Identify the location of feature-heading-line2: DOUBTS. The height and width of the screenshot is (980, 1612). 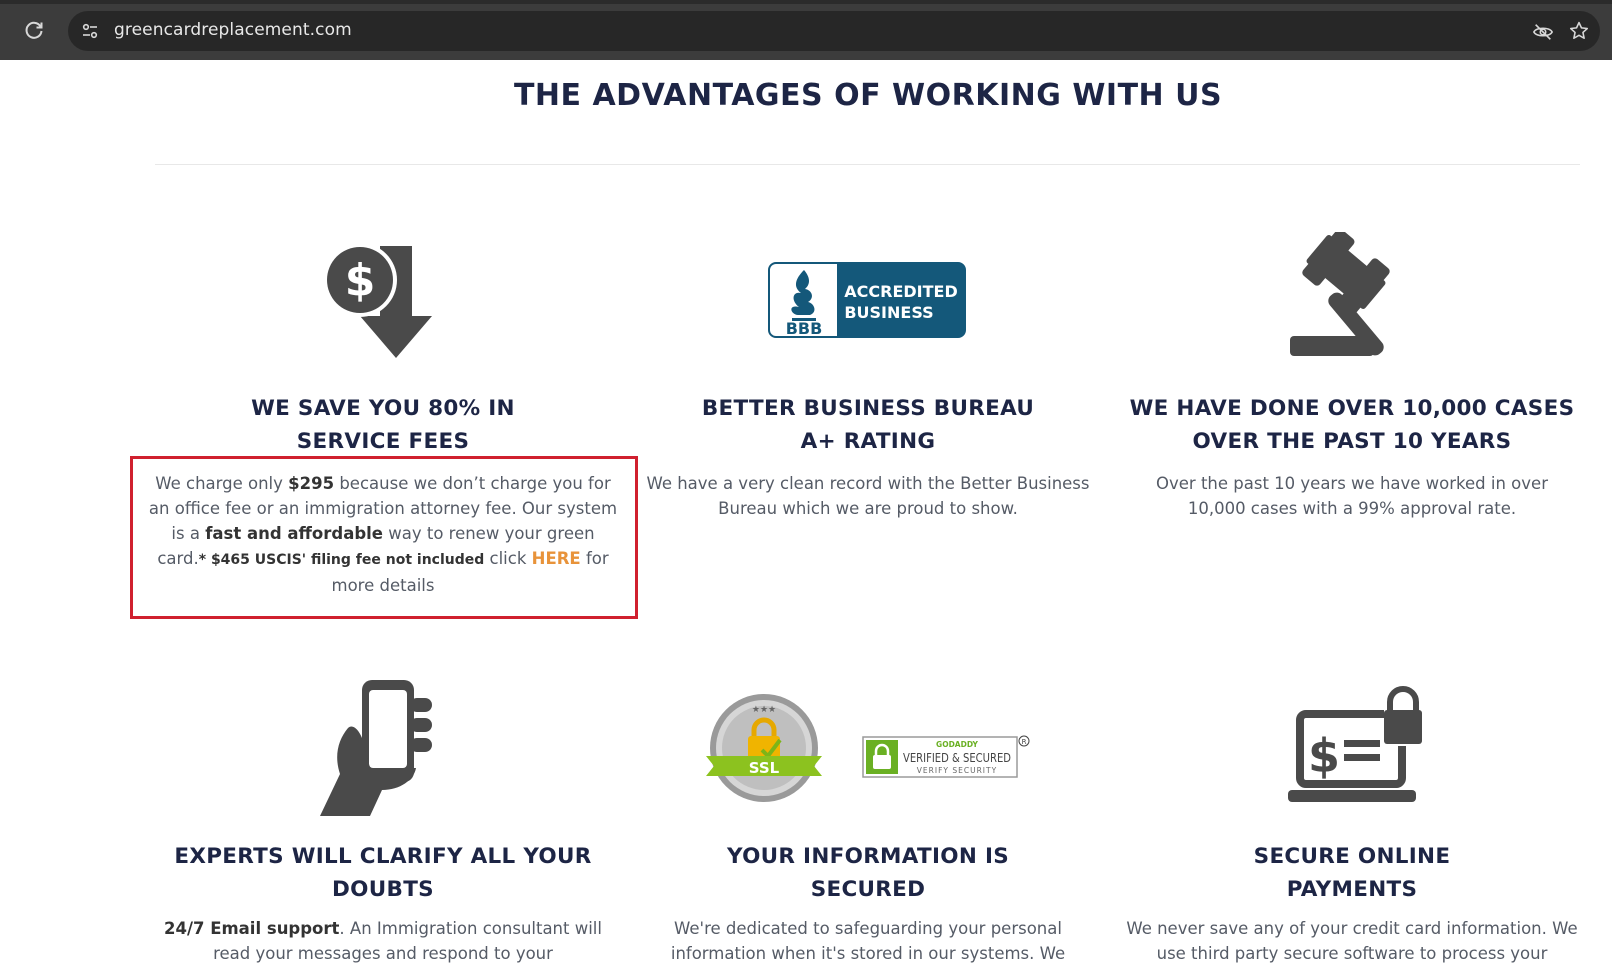
(383, 889).